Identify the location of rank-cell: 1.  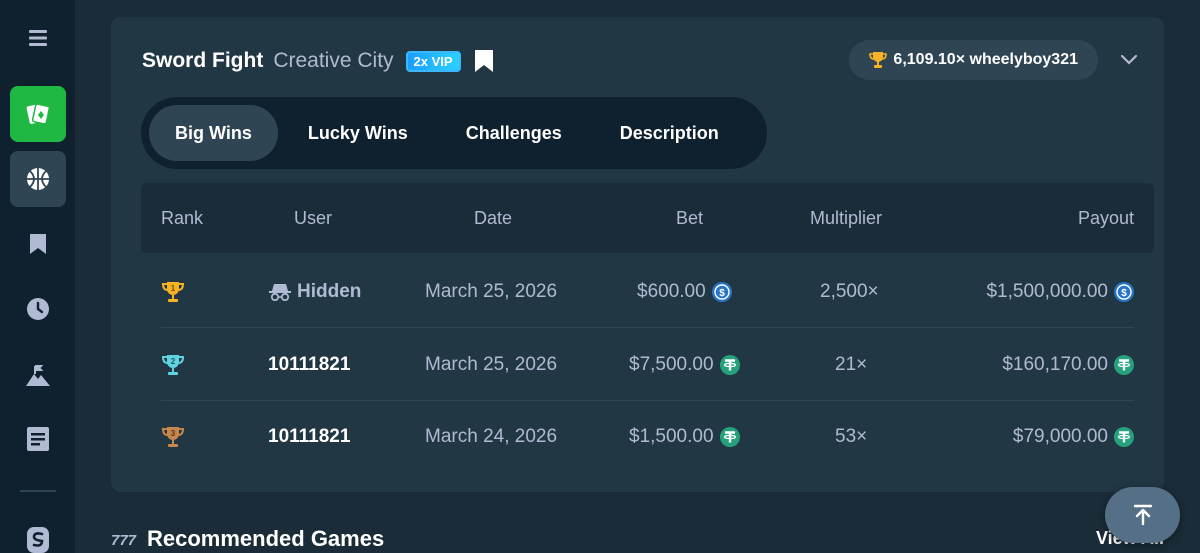
(173, 292).